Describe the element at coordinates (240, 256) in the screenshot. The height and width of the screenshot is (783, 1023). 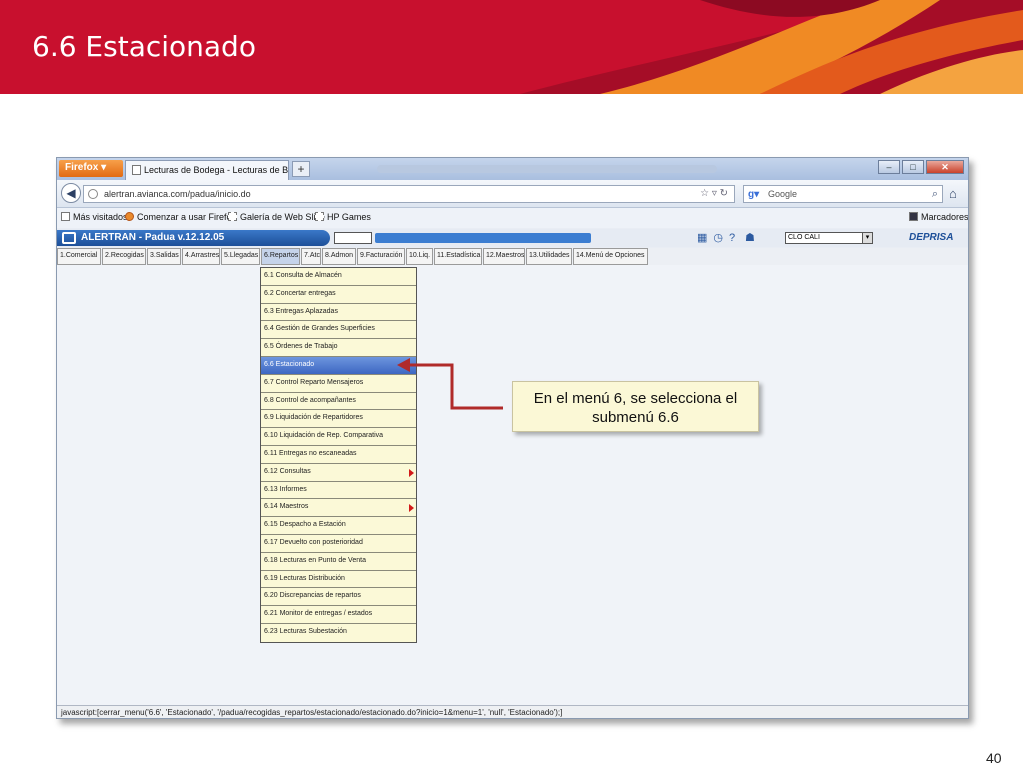
I see `menu-item-llegadas: 5.Llegadas` at that location.